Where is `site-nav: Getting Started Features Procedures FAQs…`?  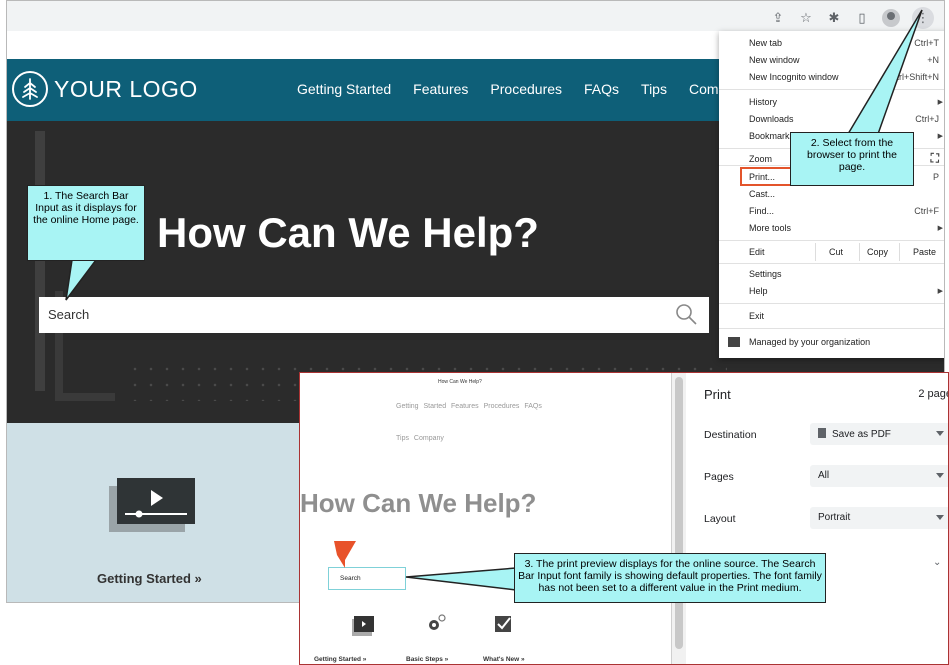
site-nav: Getting Started Features Procedures FAQs… is located at coordinates (534, 89).